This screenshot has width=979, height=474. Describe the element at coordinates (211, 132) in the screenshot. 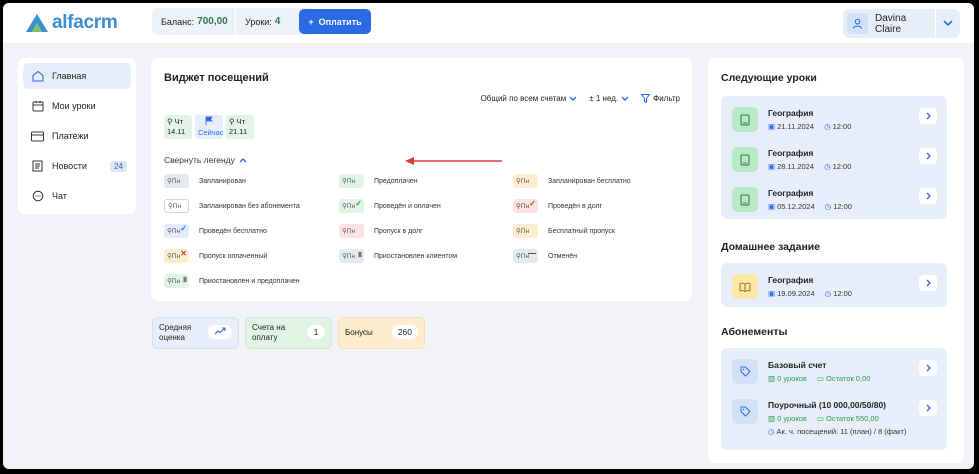

I see `day-date: Сейчас` at that location.